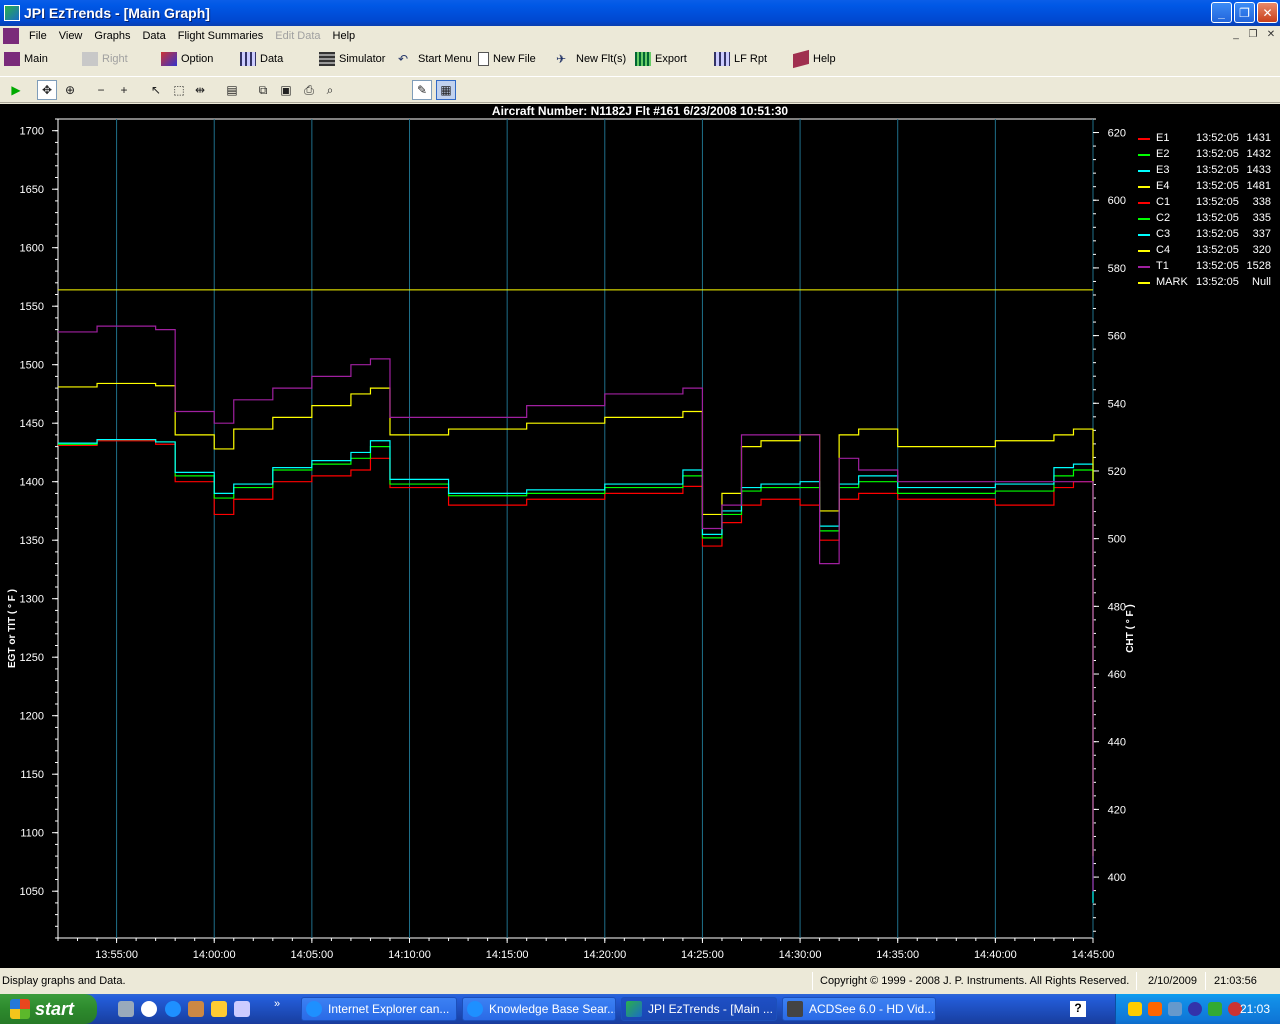 The width and height of the screenshot is (1280, 1024). Describe the element at coordinates (286, 90) in the screenshot. I see `save-icon: ▣` at that location.